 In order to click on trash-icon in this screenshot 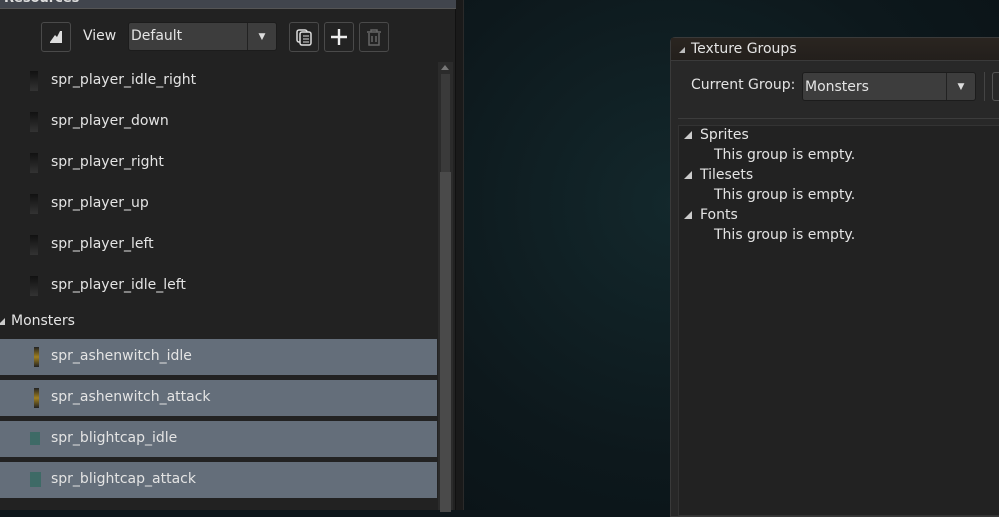, I will do `click(374, 37)`.